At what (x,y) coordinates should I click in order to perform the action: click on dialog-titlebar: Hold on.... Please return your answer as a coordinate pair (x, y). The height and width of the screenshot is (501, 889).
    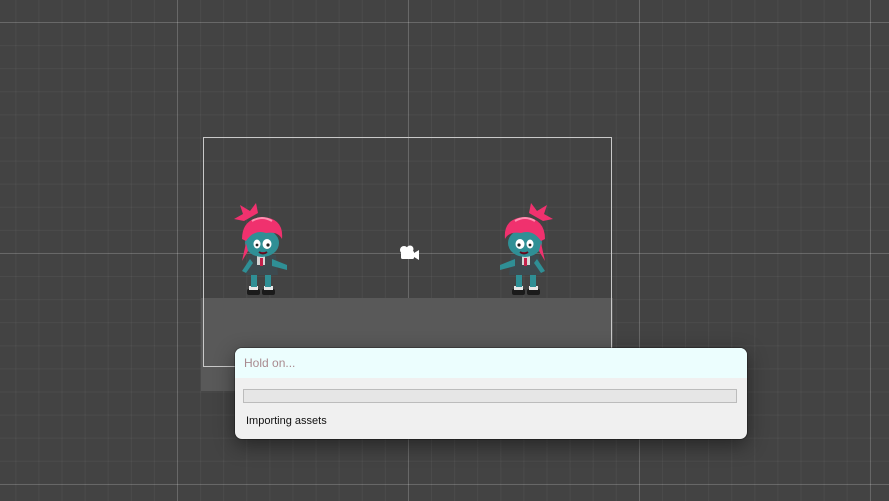
    Looking at the image, I should click on (491, 363).